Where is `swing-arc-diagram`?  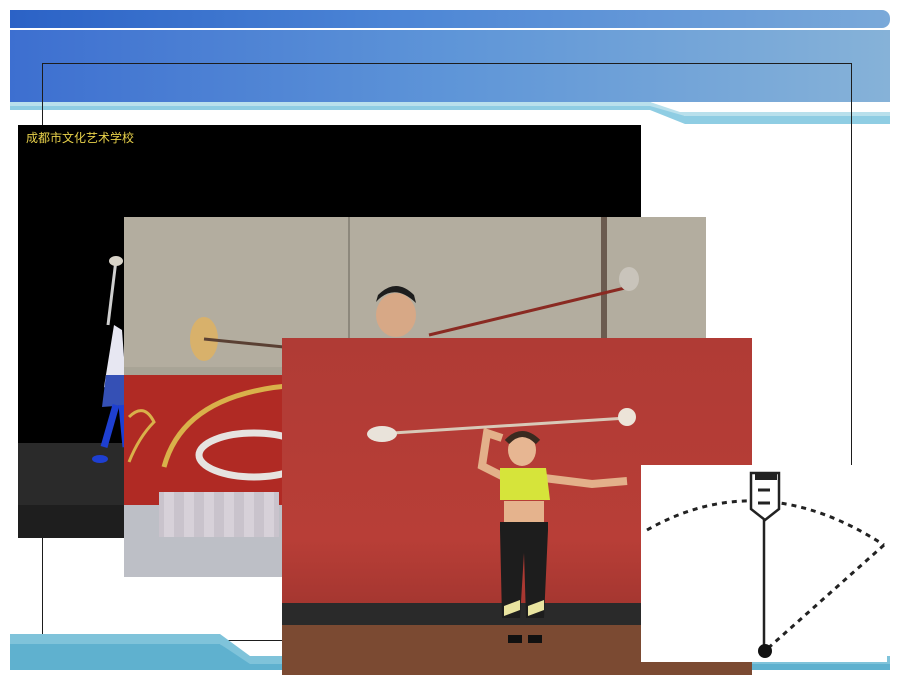
swing-arc-diagram is located at coordinates (764, 563).